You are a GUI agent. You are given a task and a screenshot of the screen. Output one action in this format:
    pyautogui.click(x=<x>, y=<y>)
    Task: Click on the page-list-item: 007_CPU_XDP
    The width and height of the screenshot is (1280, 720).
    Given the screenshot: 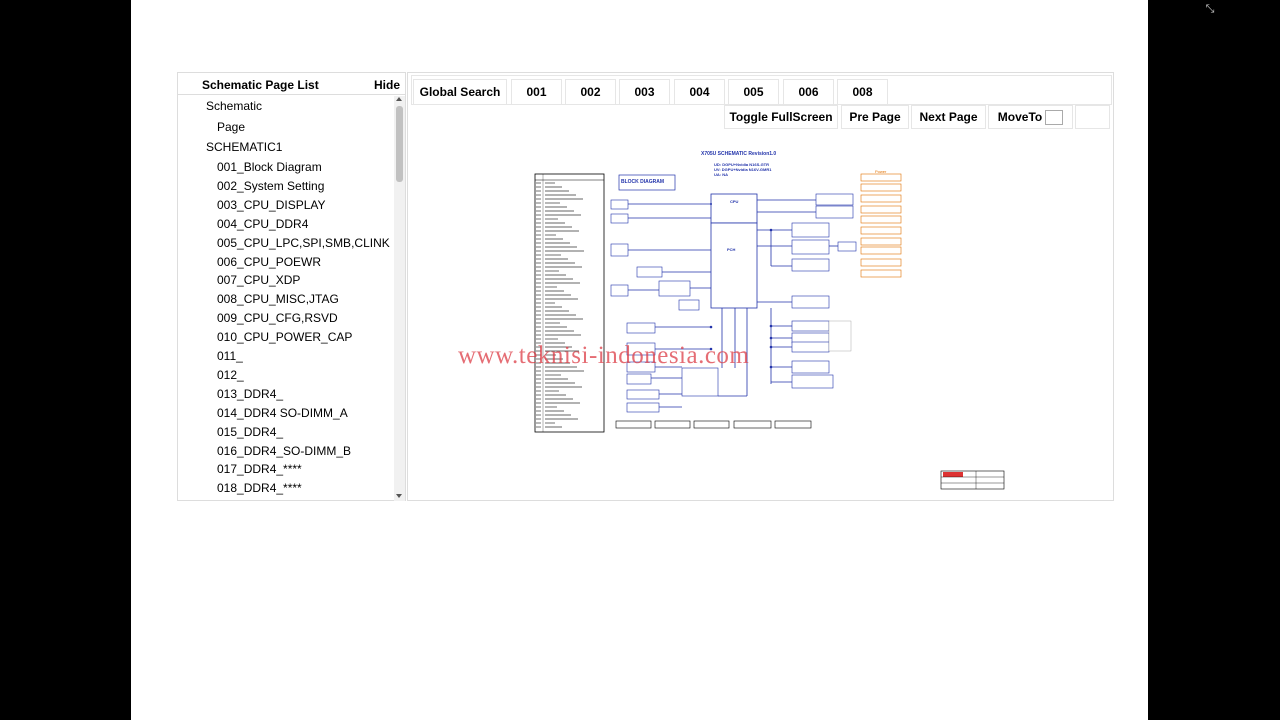 What is the action you would take?
    pyautogui.click(x=258, y=280)
    